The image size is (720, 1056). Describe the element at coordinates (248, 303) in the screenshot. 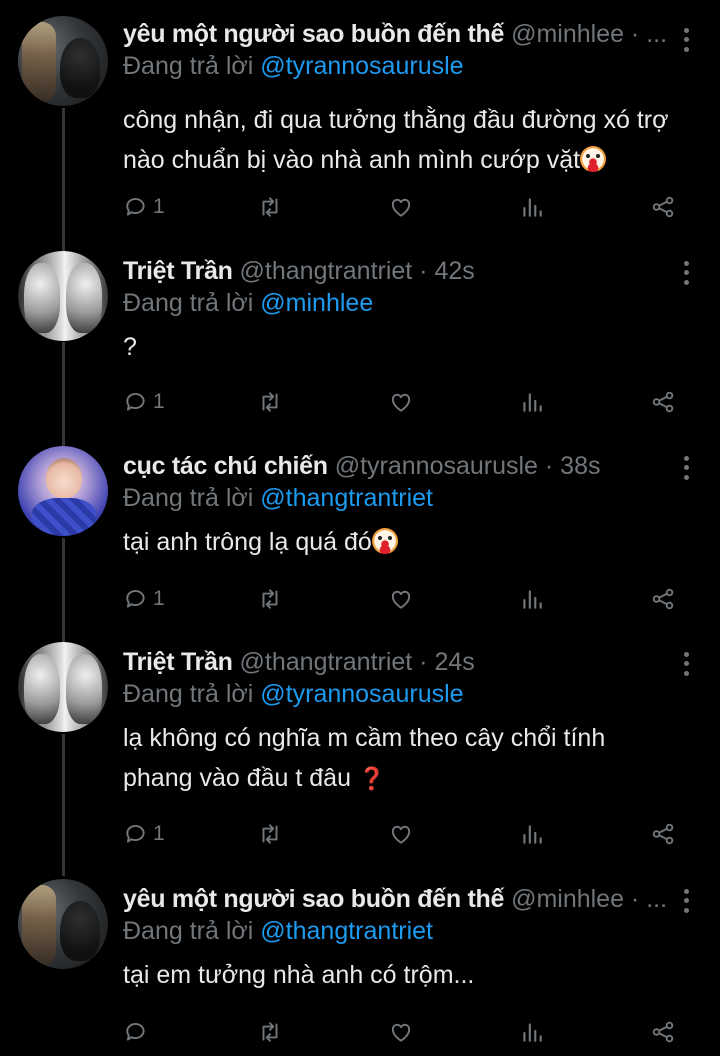

I see `replying-to: Đang trả lời @minhlee` at that location.